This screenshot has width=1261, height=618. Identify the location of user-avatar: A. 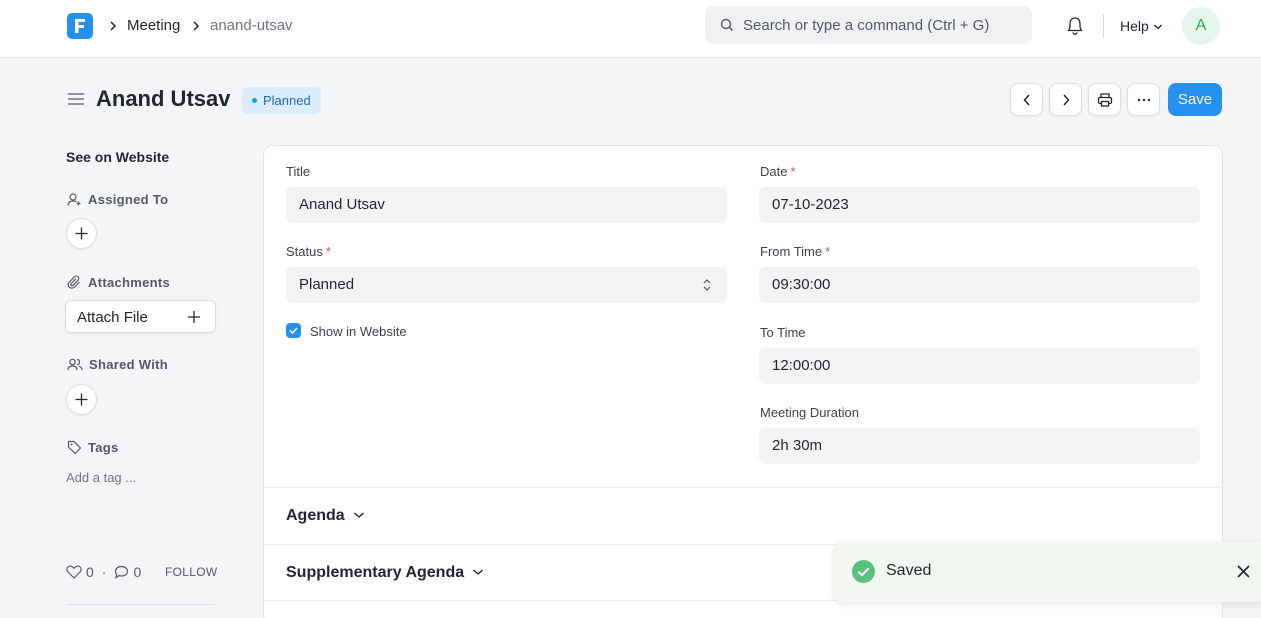
(1201, 26).